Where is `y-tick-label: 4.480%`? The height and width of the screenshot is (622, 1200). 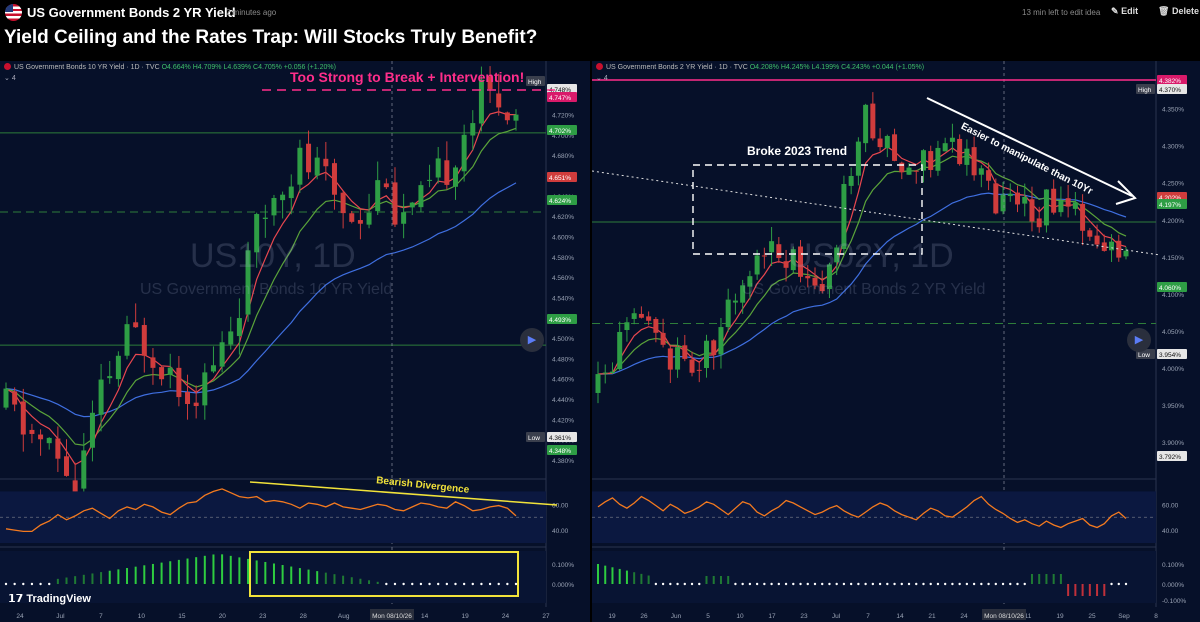 y-tick-label: 4.480% is located at coordinates (563, 359).